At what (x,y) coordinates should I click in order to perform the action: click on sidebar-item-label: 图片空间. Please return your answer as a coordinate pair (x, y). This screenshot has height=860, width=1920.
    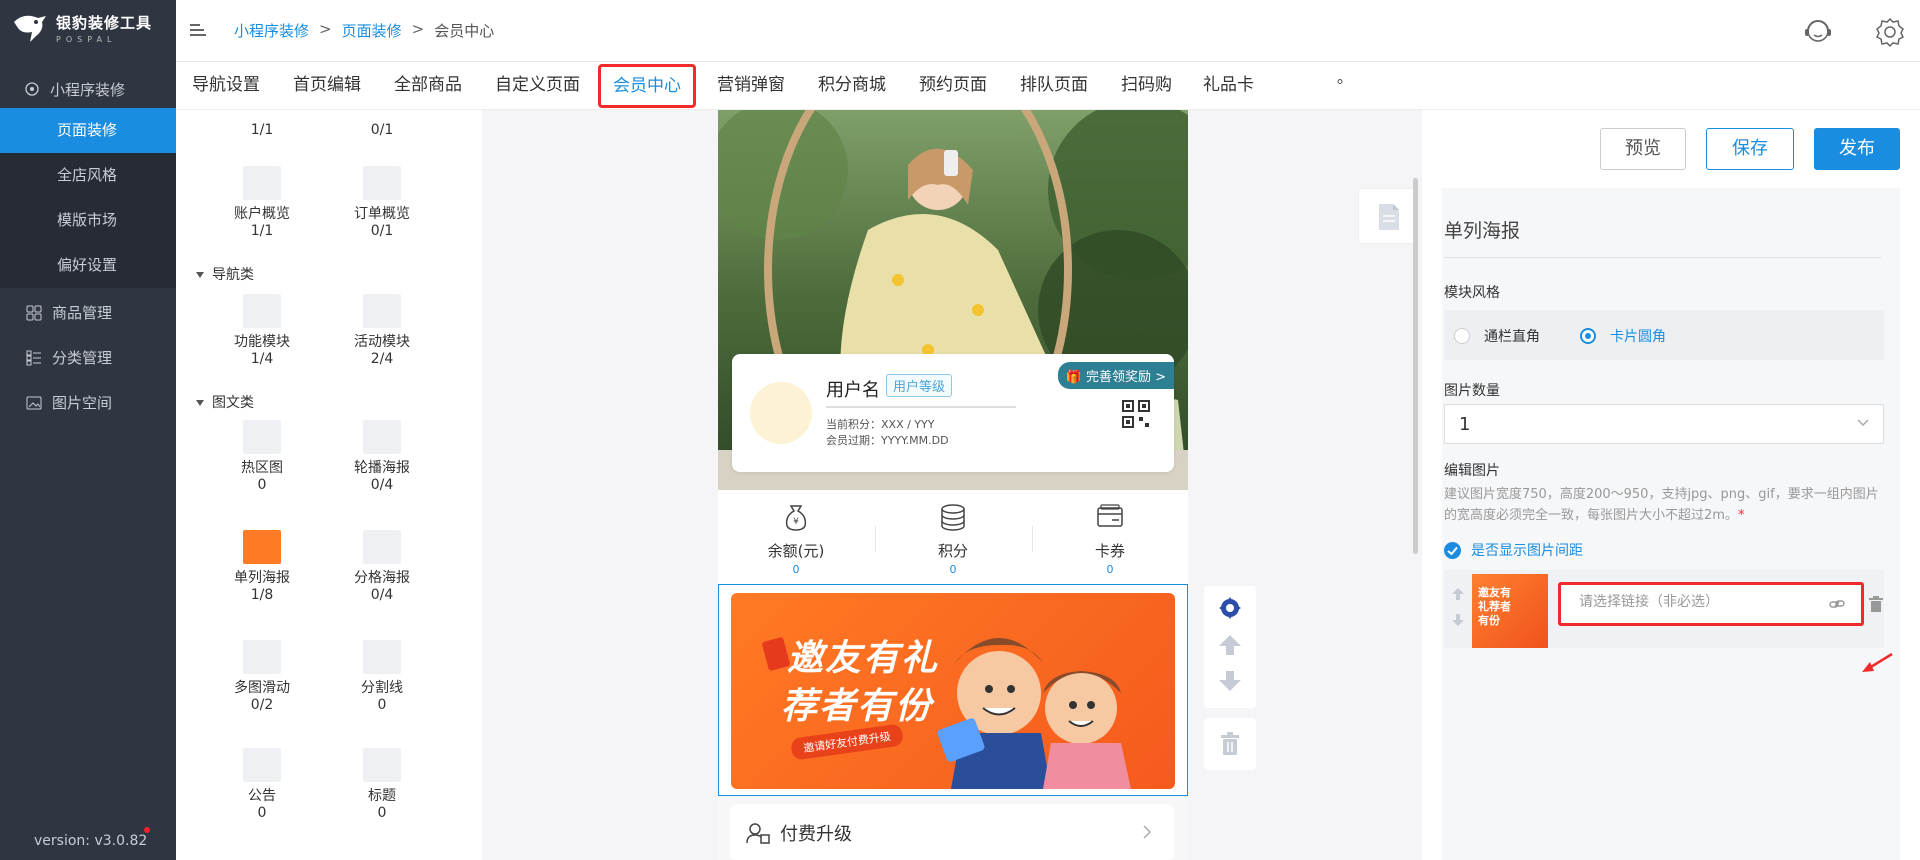
    Looking at the image, I should click on (82, 403).